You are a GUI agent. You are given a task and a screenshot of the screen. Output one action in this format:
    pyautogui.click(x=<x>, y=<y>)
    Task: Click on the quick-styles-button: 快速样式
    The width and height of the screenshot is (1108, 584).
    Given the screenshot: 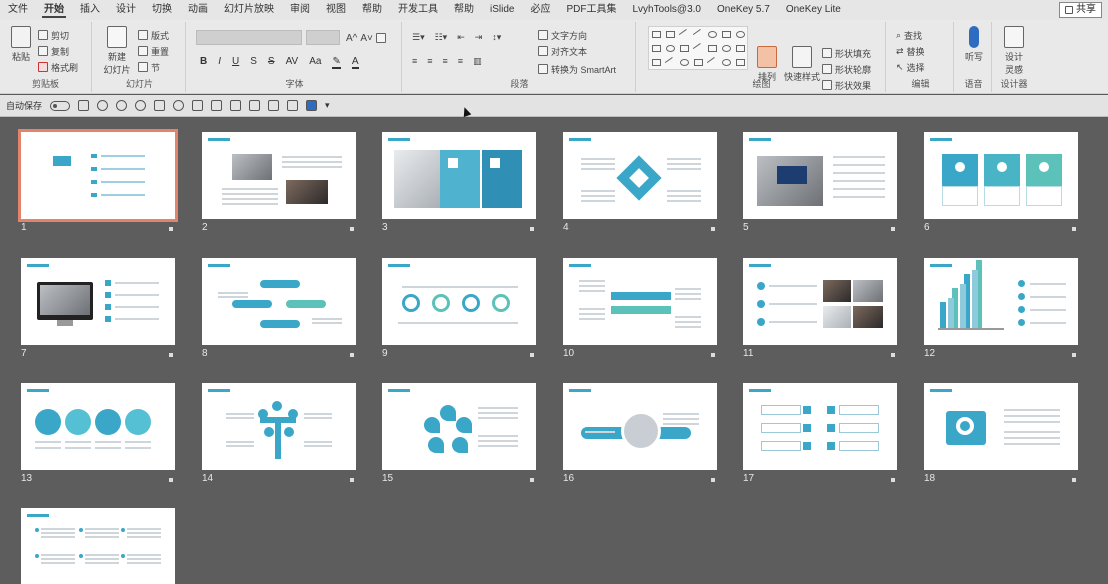 What is the action you would take?
    pyautogui.click(x=802, y=64)
    